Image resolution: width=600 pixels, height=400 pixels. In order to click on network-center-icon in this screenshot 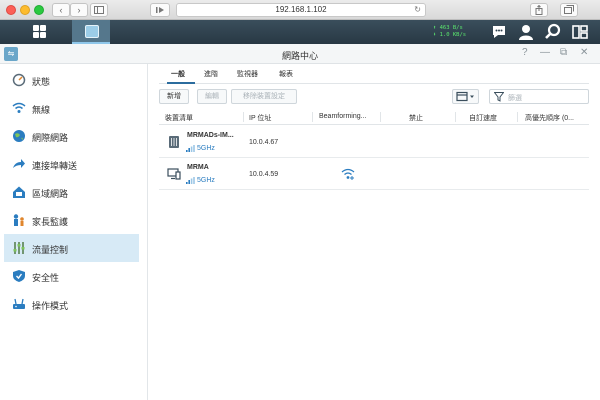, I will do `click(92, 31)`.